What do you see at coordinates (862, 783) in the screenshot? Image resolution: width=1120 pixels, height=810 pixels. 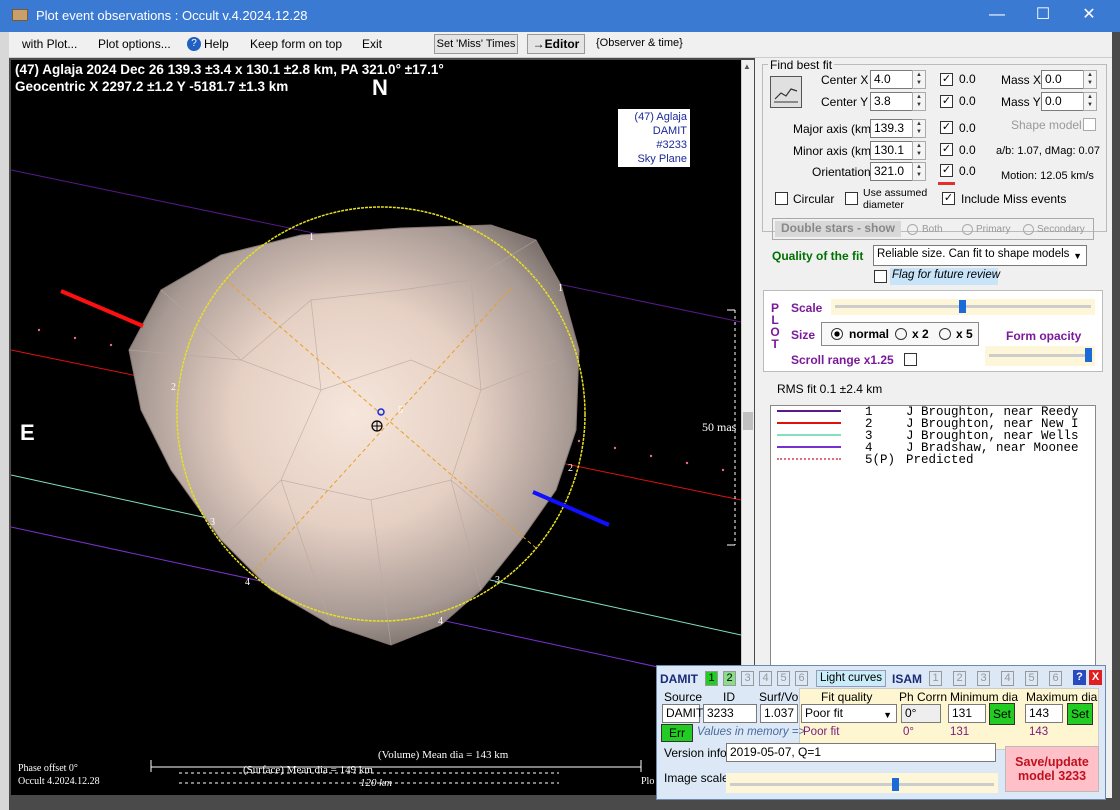 I see `image-scale-slider` at bounding box center [862, 783].